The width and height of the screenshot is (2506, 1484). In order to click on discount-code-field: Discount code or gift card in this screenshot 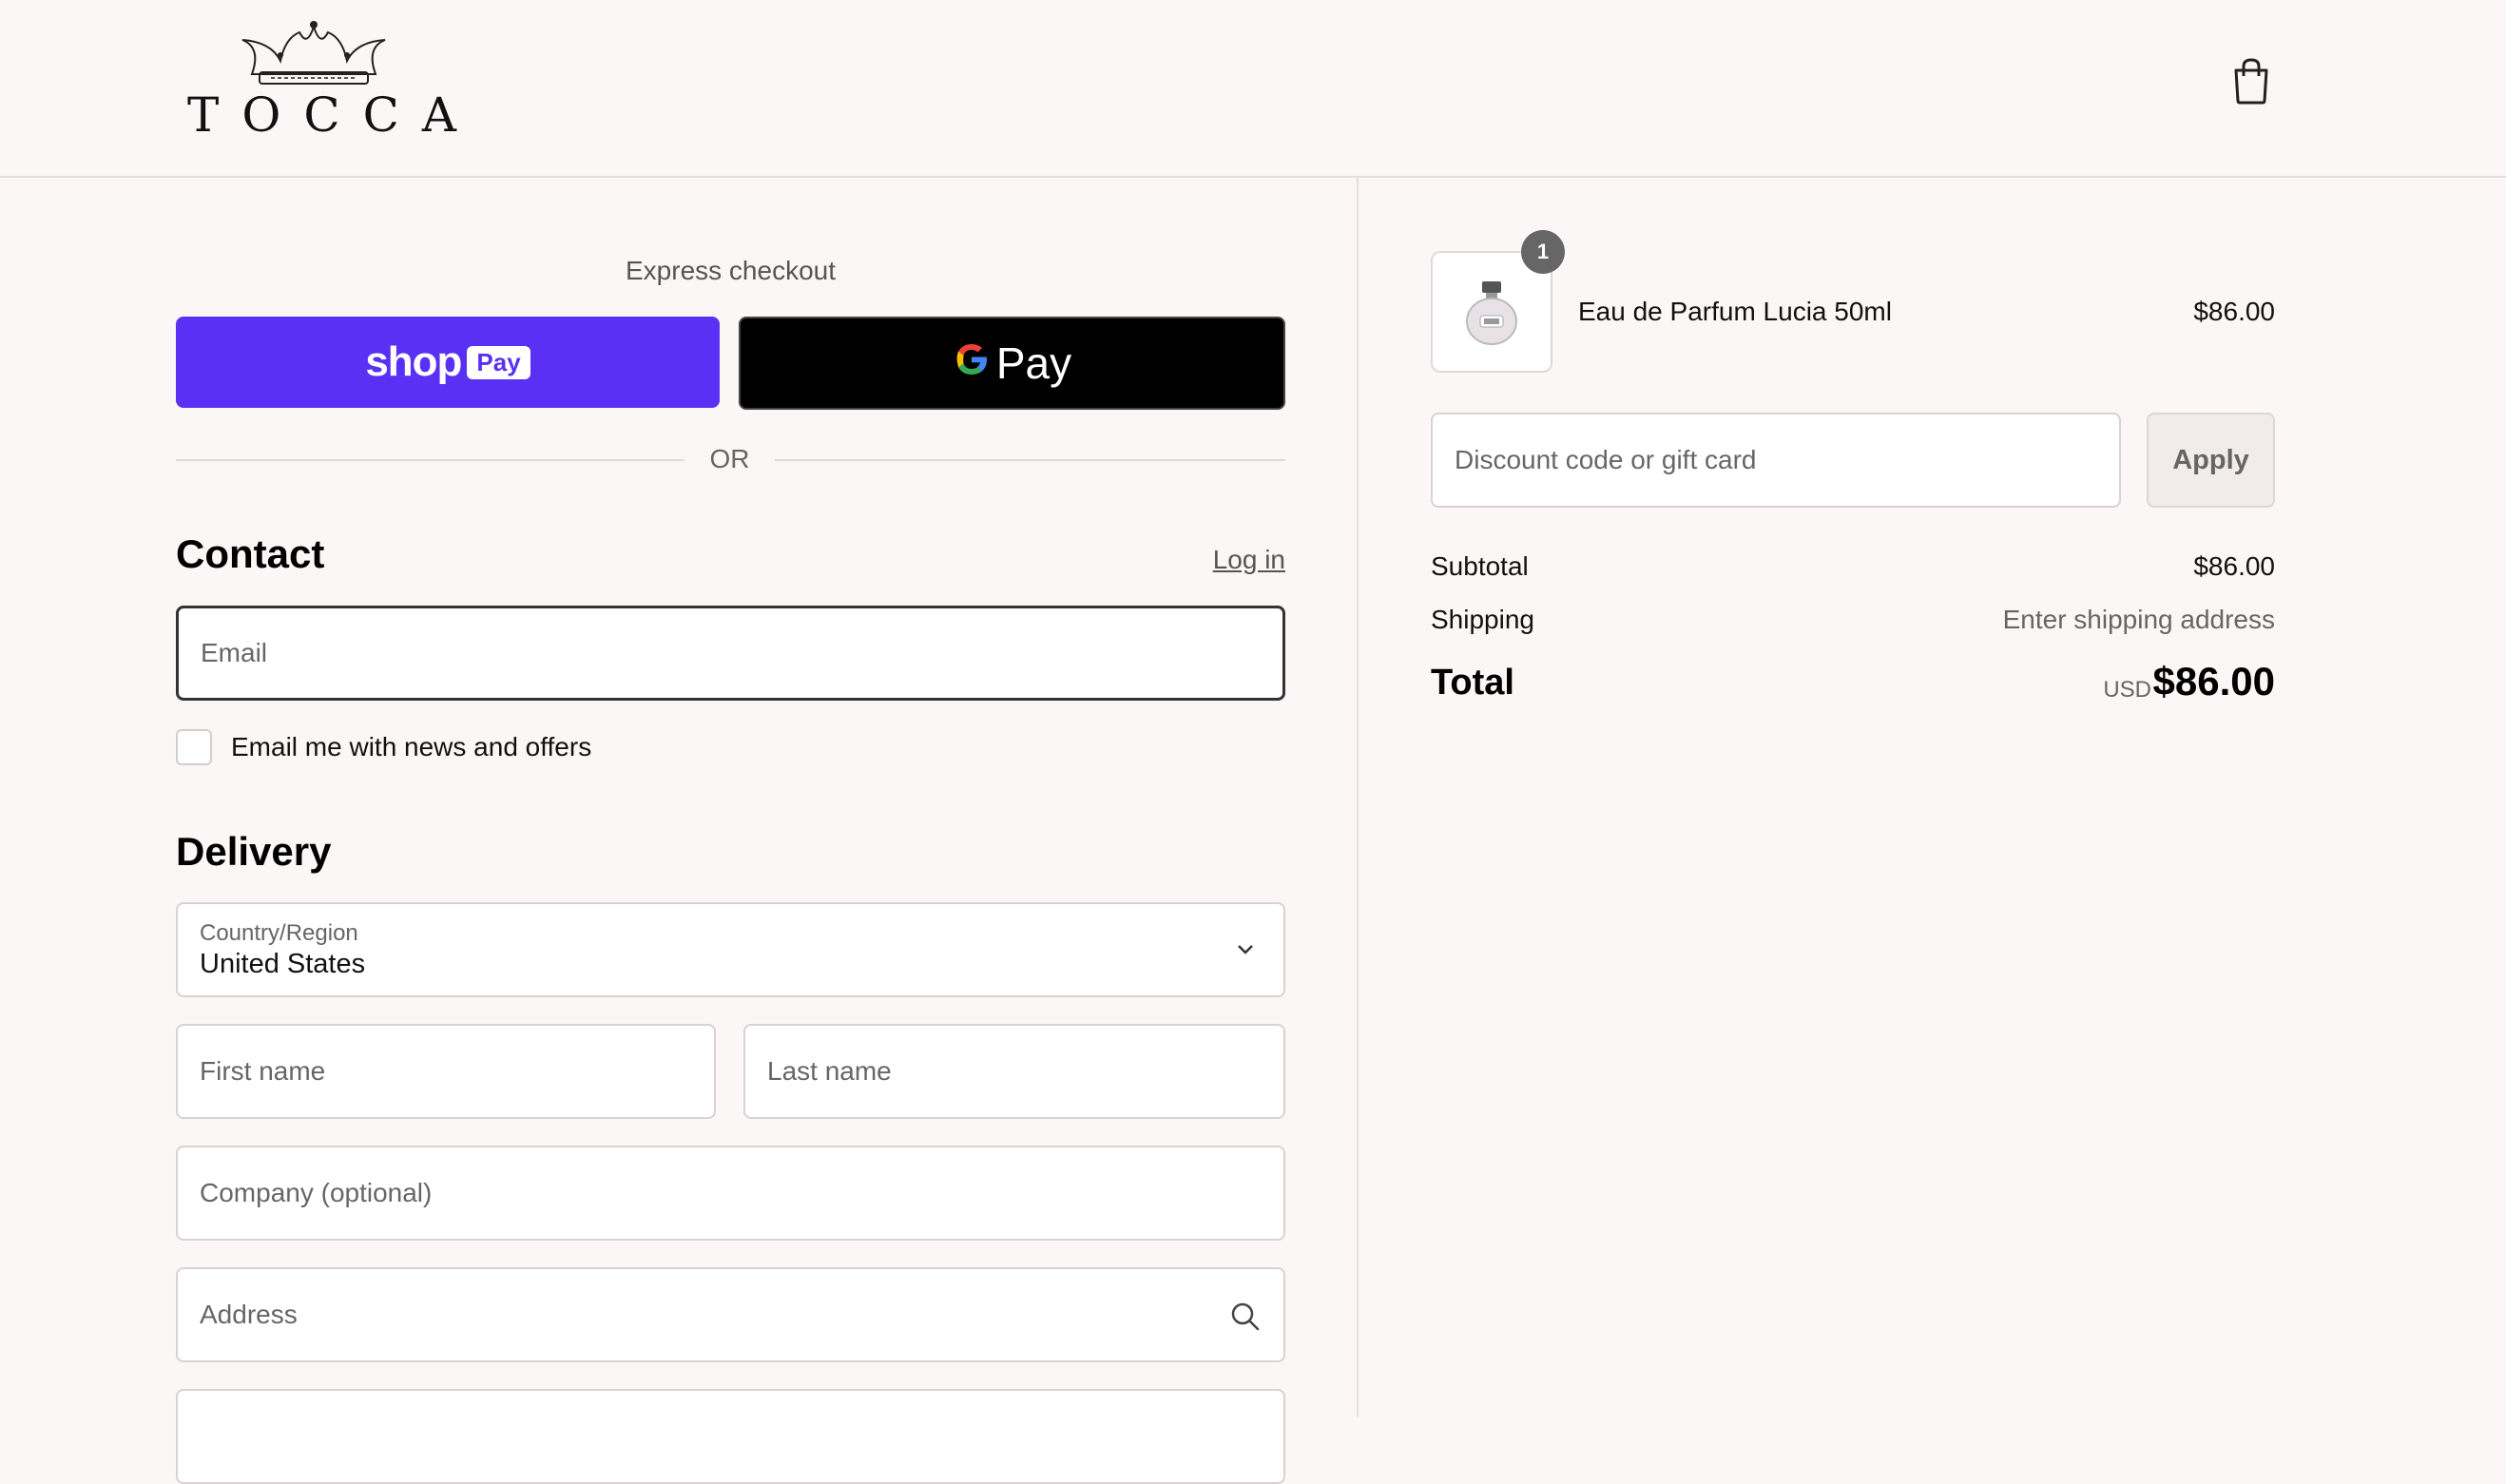, I will do `click(1776, 460)`.